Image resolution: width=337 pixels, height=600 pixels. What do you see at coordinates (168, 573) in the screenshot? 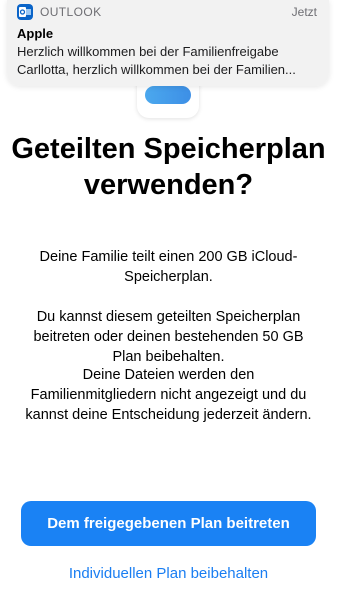
I see `keep-individual-plan-button: Individuellen Plan beibehalten` at bounding box center [168, 573].